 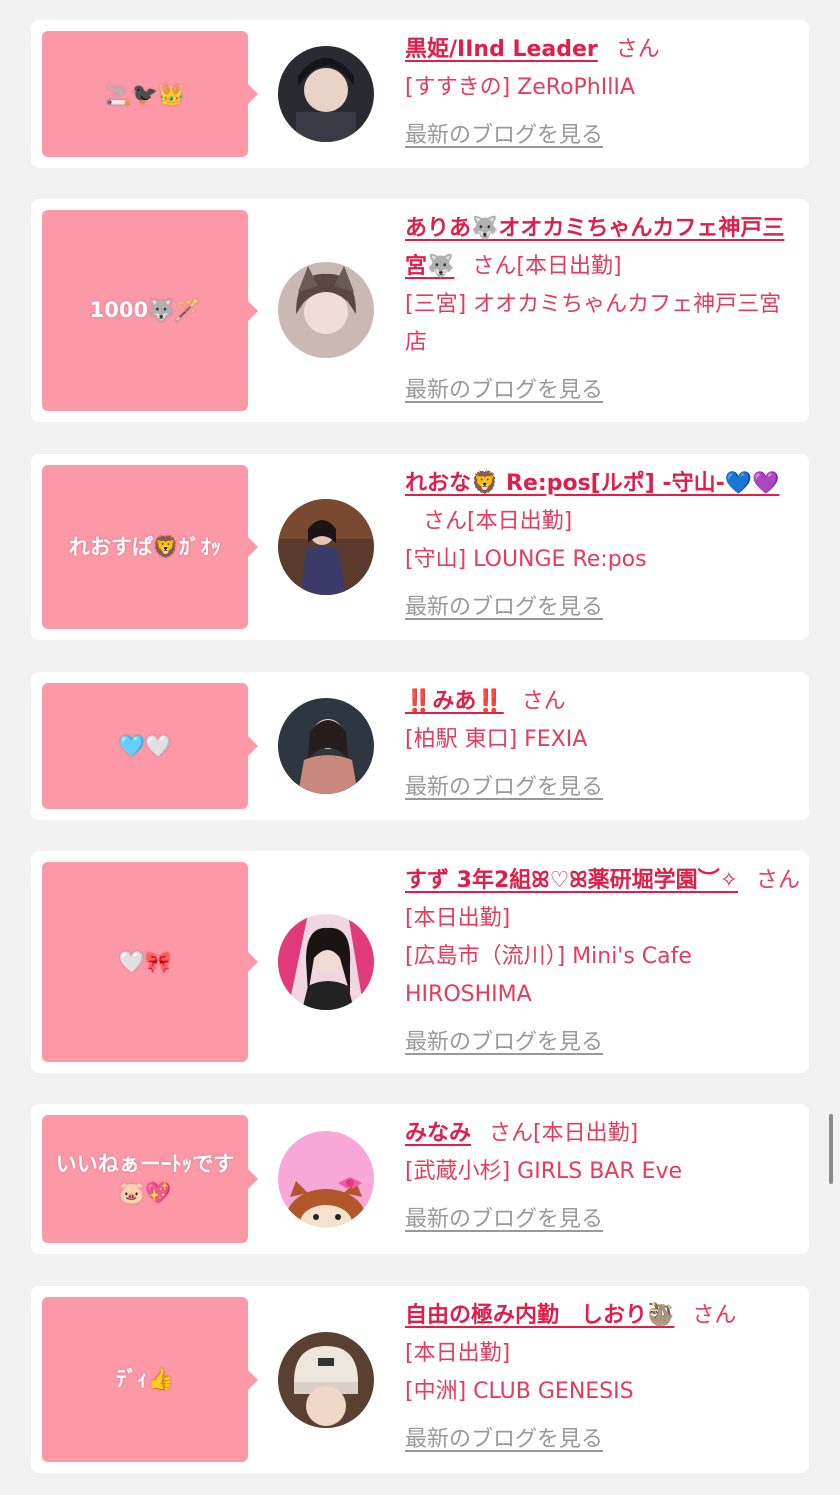 What do you see at coordinates (548, 975) in the screenshot?
I see `shop-name: [広島市（流川）] Mini's Cafe HIROSHIMA` at bounding box center [548, 975].